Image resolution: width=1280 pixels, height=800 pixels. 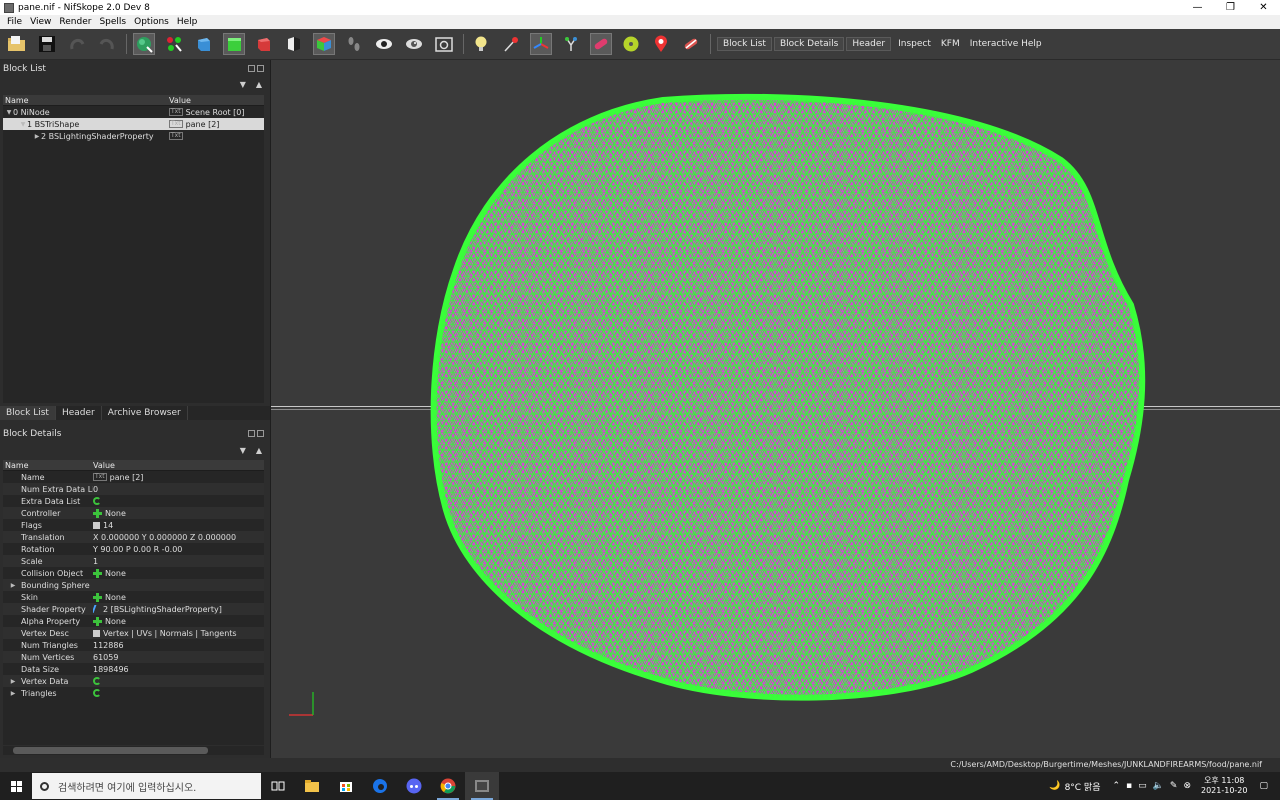 I want to click on task-view-icon, so click(x=278, y=786).